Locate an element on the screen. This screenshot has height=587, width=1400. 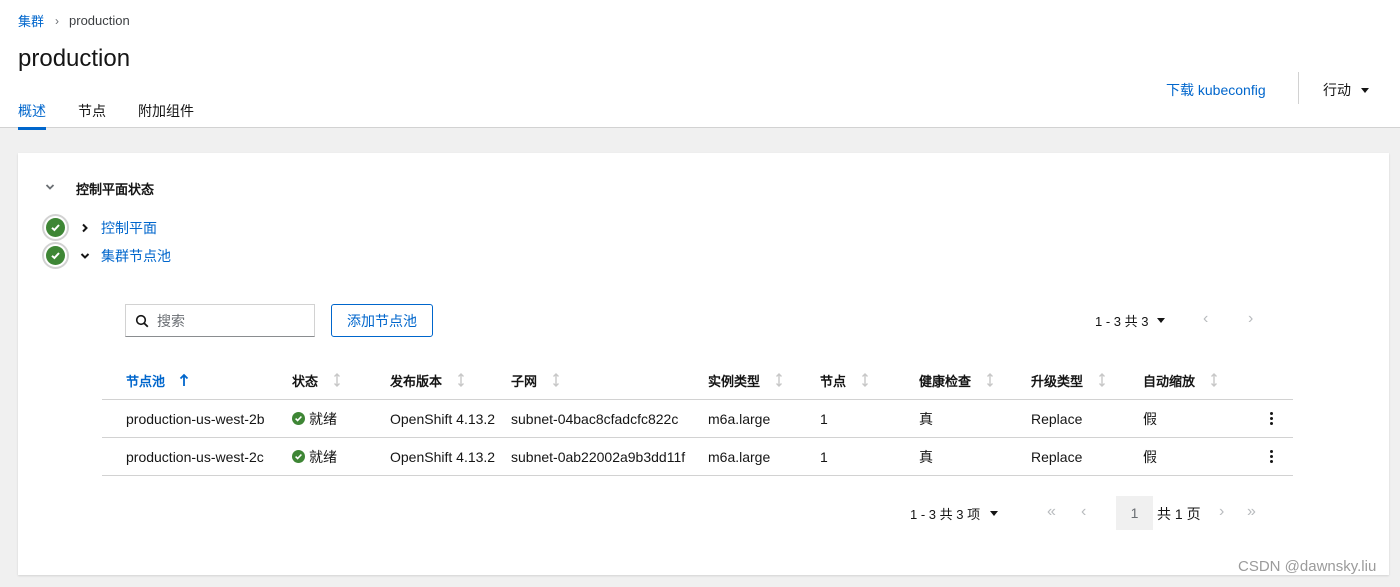
column-header-node-pool: 节点池 is located at coordinates (157, 380).